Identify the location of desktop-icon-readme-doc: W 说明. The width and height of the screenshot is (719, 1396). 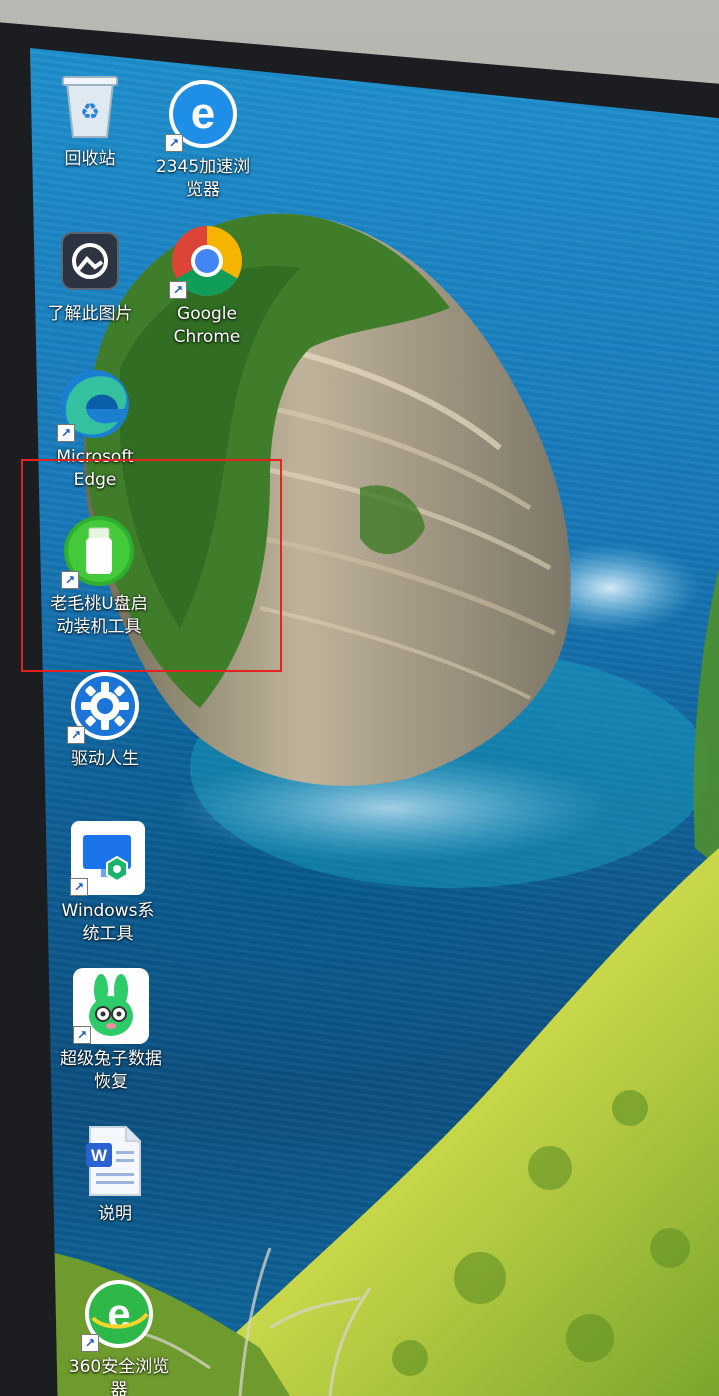
(115, 1174).